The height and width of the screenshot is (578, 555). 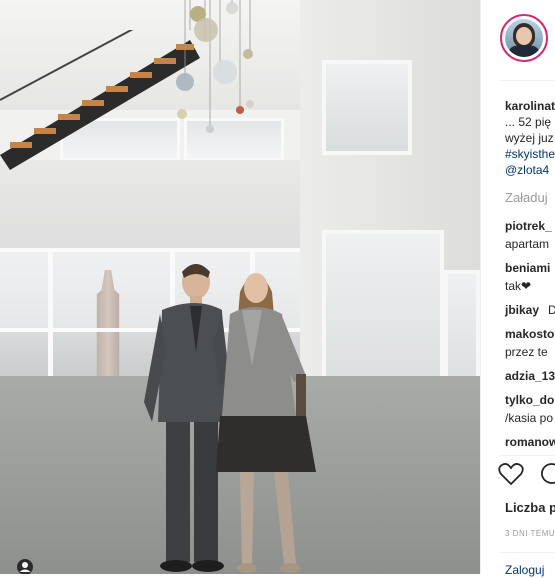 I want to click on tag-people-icon, so click(x=25, y=566).